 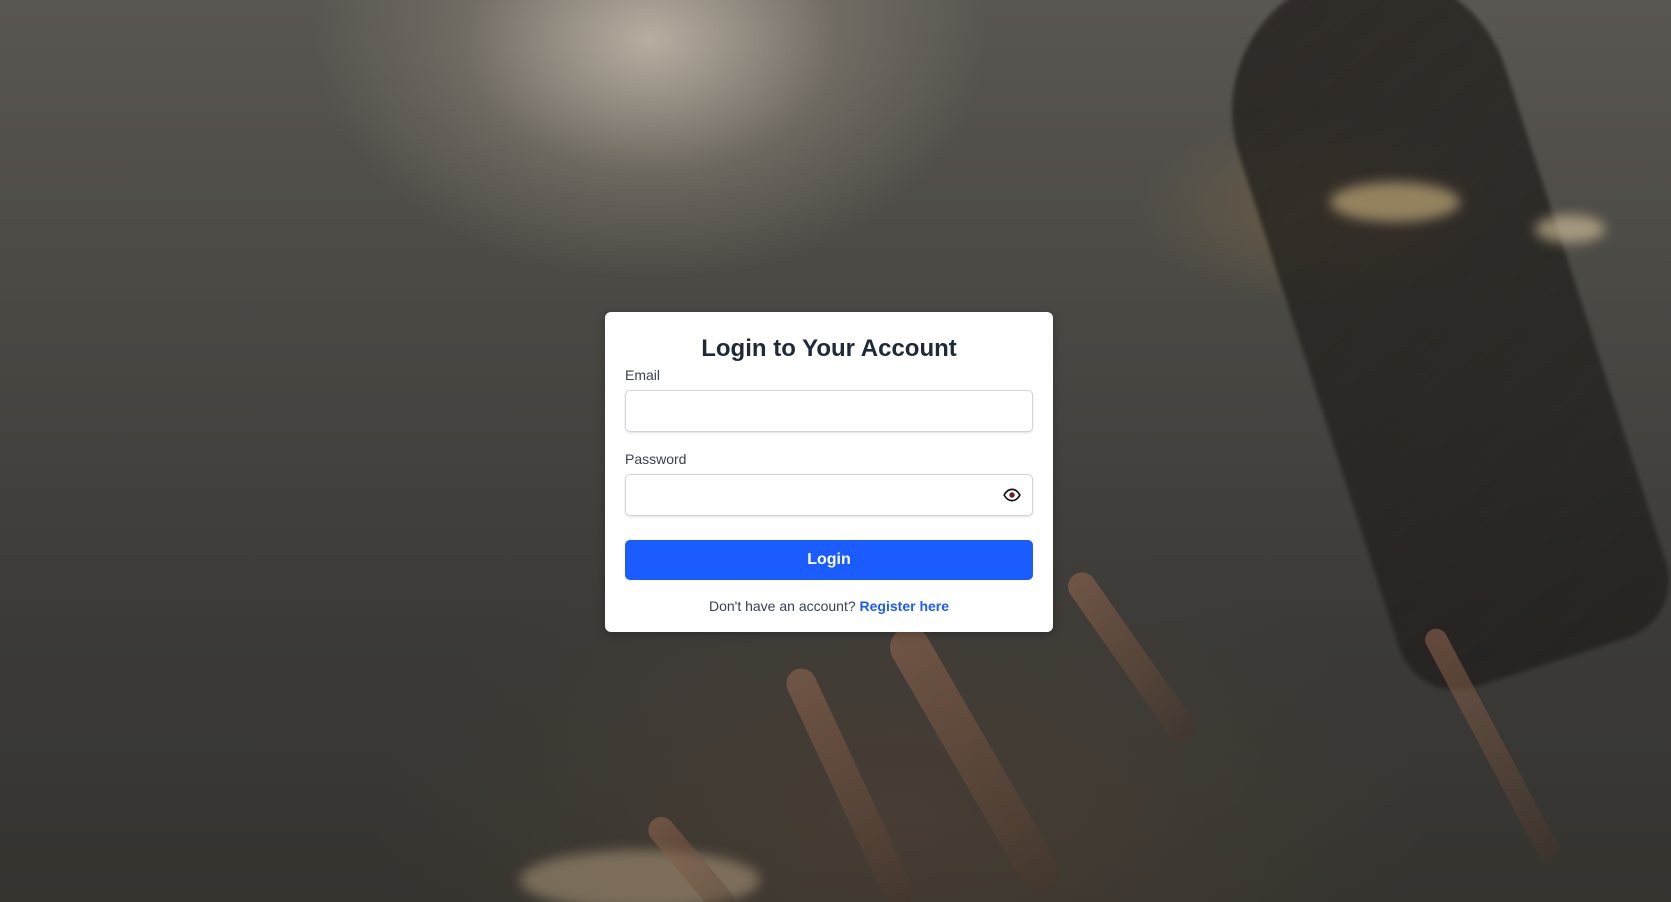 I want to click on page-title: Login to Your Account, so click(x=829, y=348).